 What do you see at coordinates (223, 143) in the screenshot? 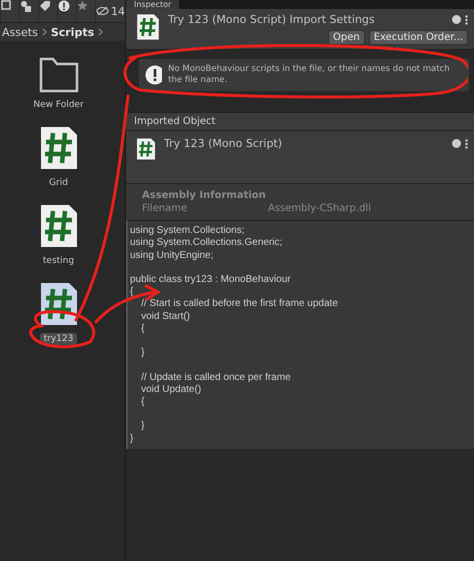
I see `object-title: Try 123 (Mono Script)` at bounding box center [223, 143].